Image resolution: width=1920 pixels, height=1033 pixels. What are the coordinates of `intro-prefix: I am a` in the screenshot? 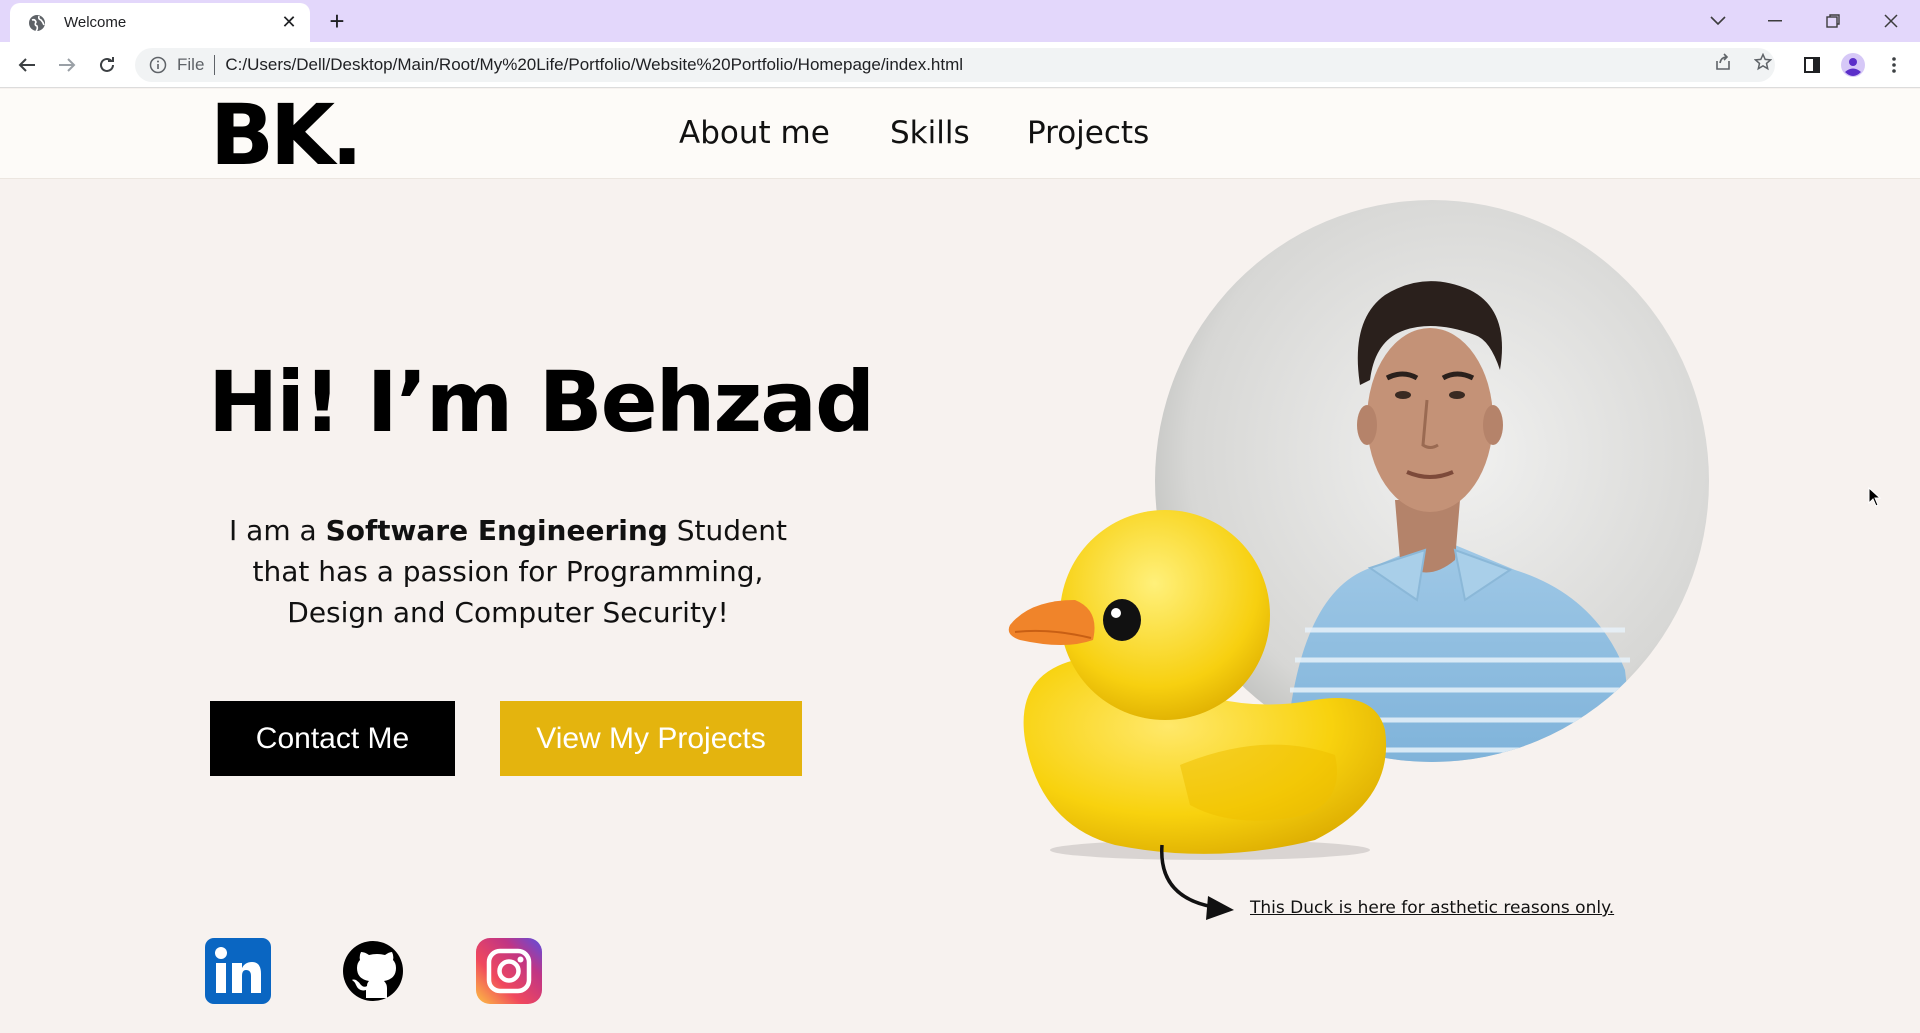 It's located at (277, 530).